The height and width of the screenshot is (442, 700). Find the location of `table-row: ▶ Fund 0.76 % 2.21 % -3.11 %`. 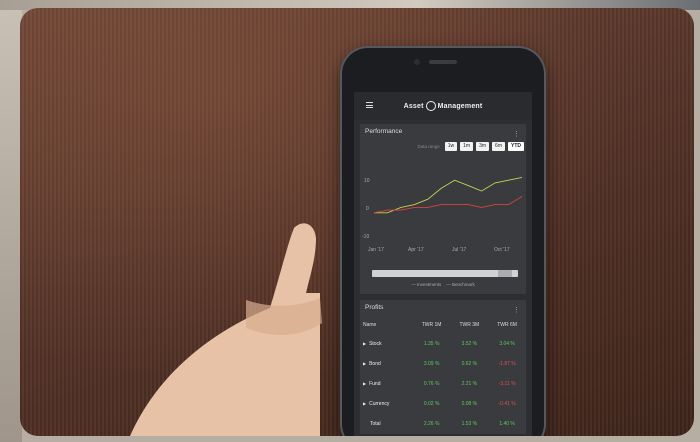

table-row: ▶ Fund 0.76 % 2.21 % -3.11 % is located at coordinates (443, 384).